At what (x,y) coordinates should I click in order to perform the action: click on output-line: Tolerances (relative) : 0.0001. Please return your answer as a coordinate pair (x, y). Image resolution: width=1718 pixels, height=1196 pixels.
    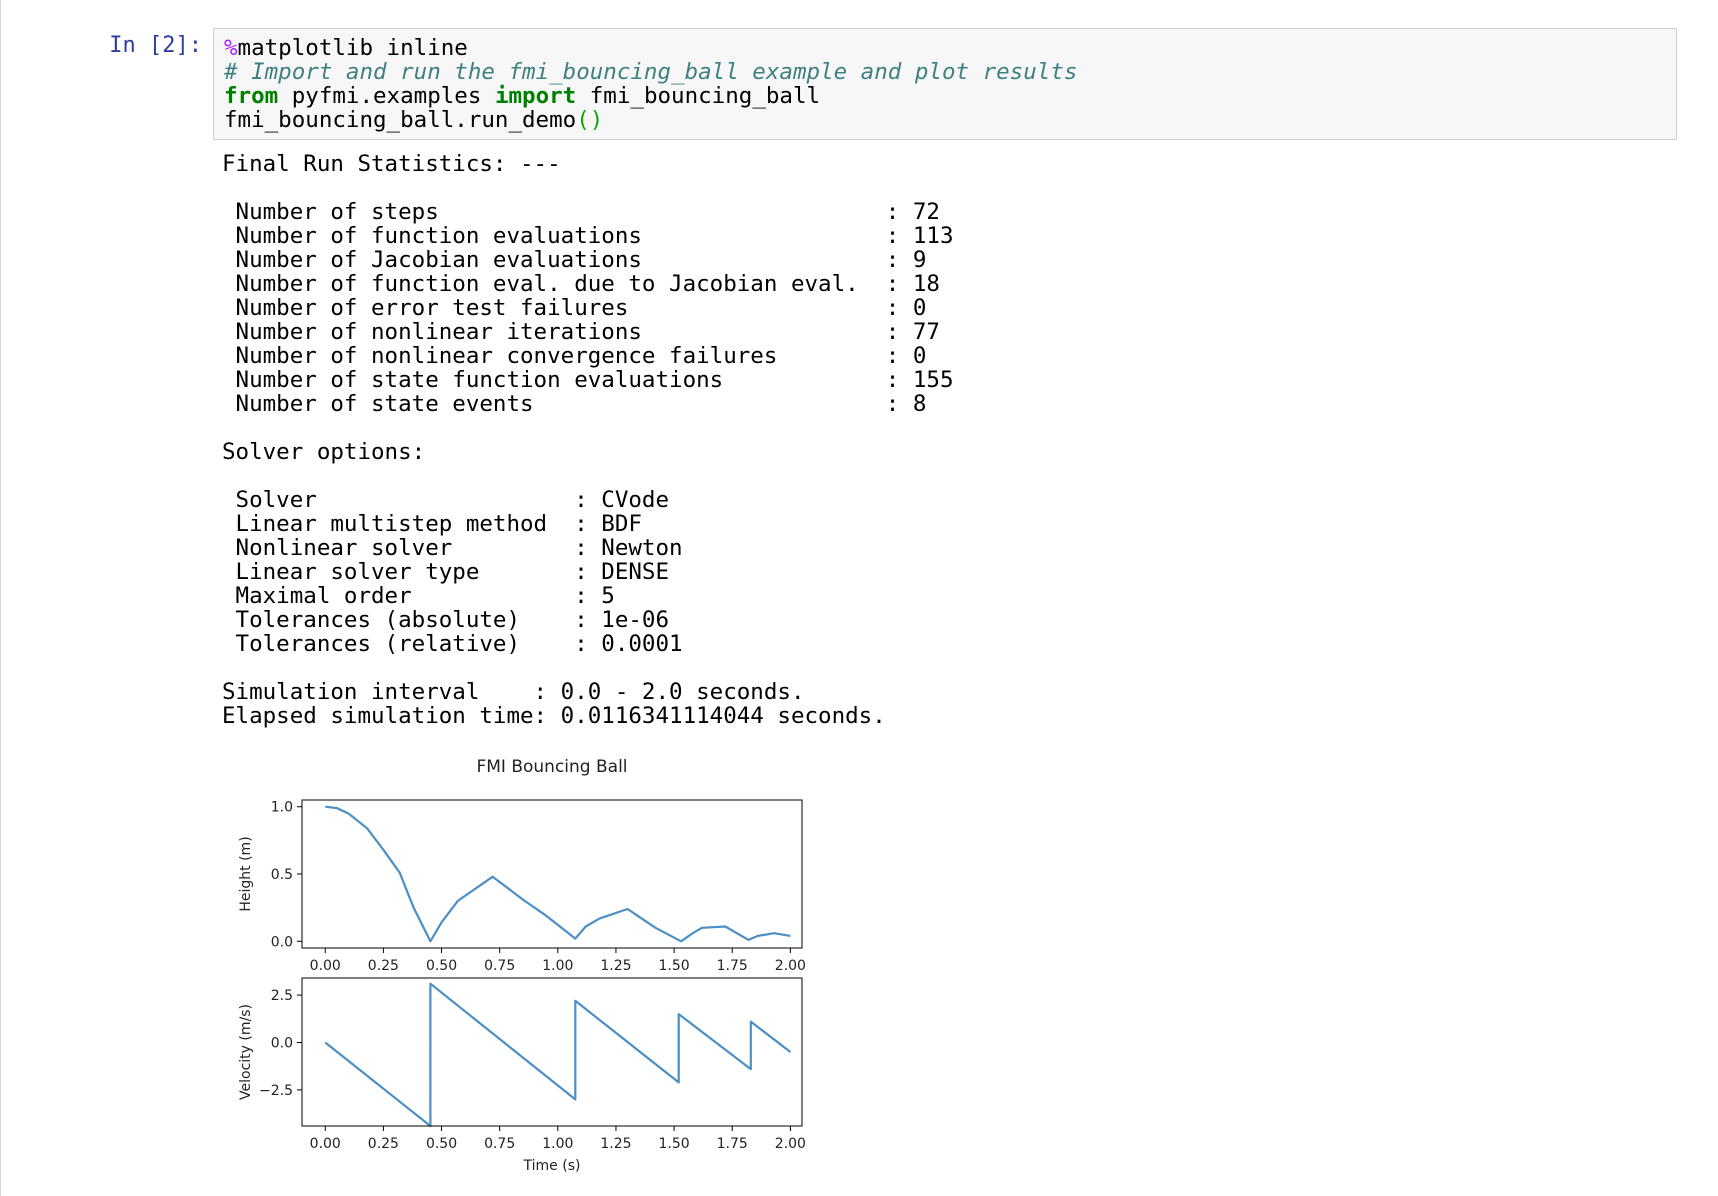
    Looking at the image, I should click on (452, 644).